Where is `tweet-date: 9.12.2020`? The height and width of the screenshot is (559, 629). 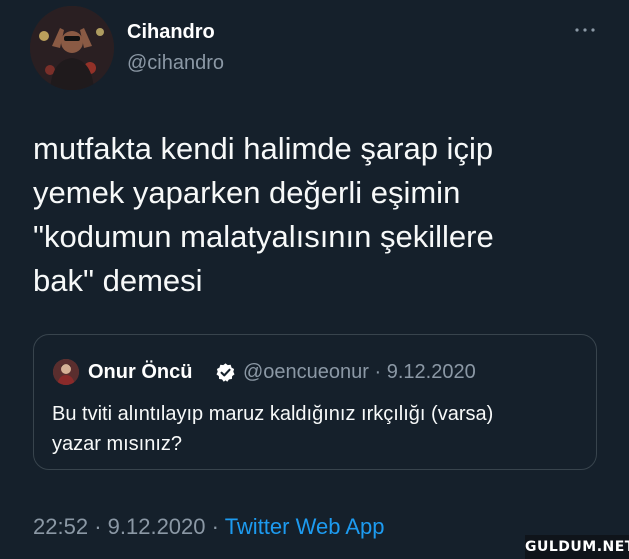
tweet-date: 9.12.2020 is located at coordinates (157, 526).